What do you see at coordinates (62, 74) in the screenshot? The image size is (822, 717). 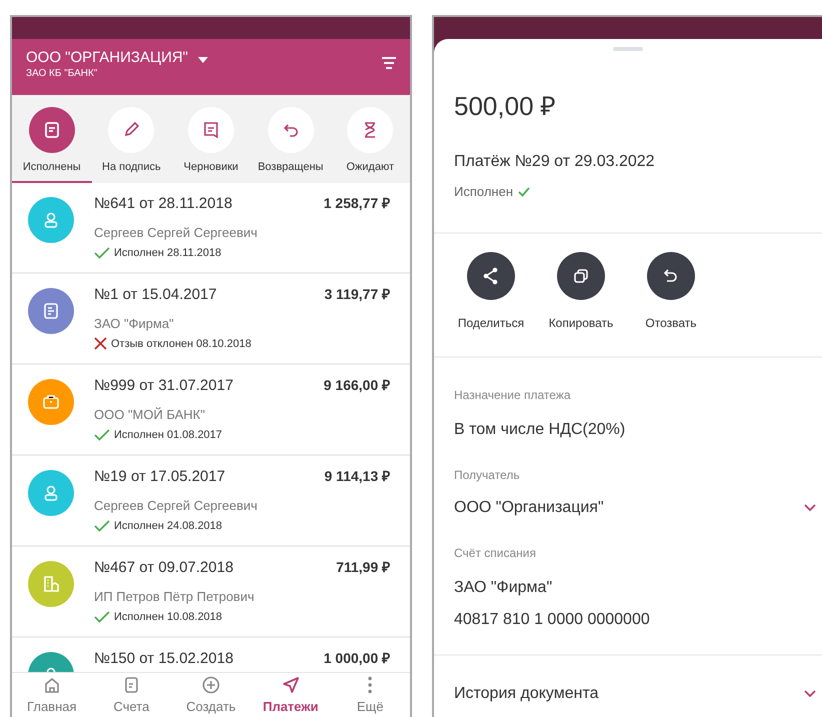 I see `bank-name: ЗАО КБ "БАНК"` at bounding box center [62, 74].